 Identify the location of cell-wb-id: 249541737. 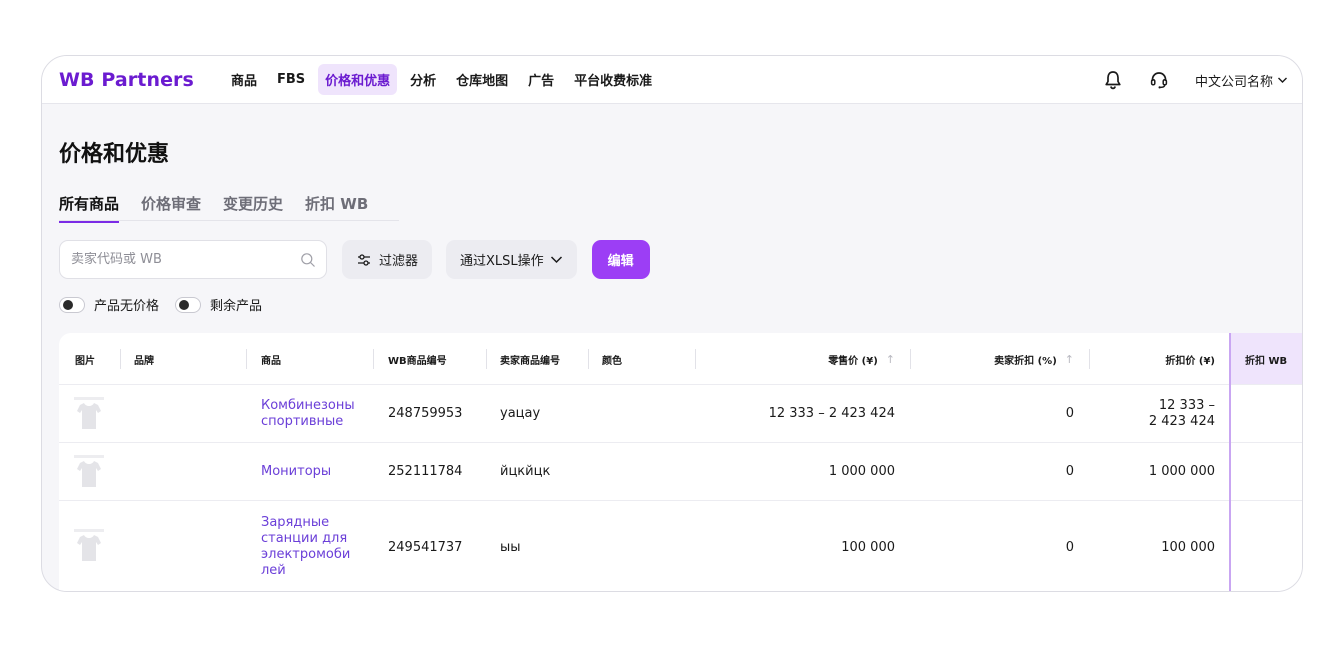
(425, 547).